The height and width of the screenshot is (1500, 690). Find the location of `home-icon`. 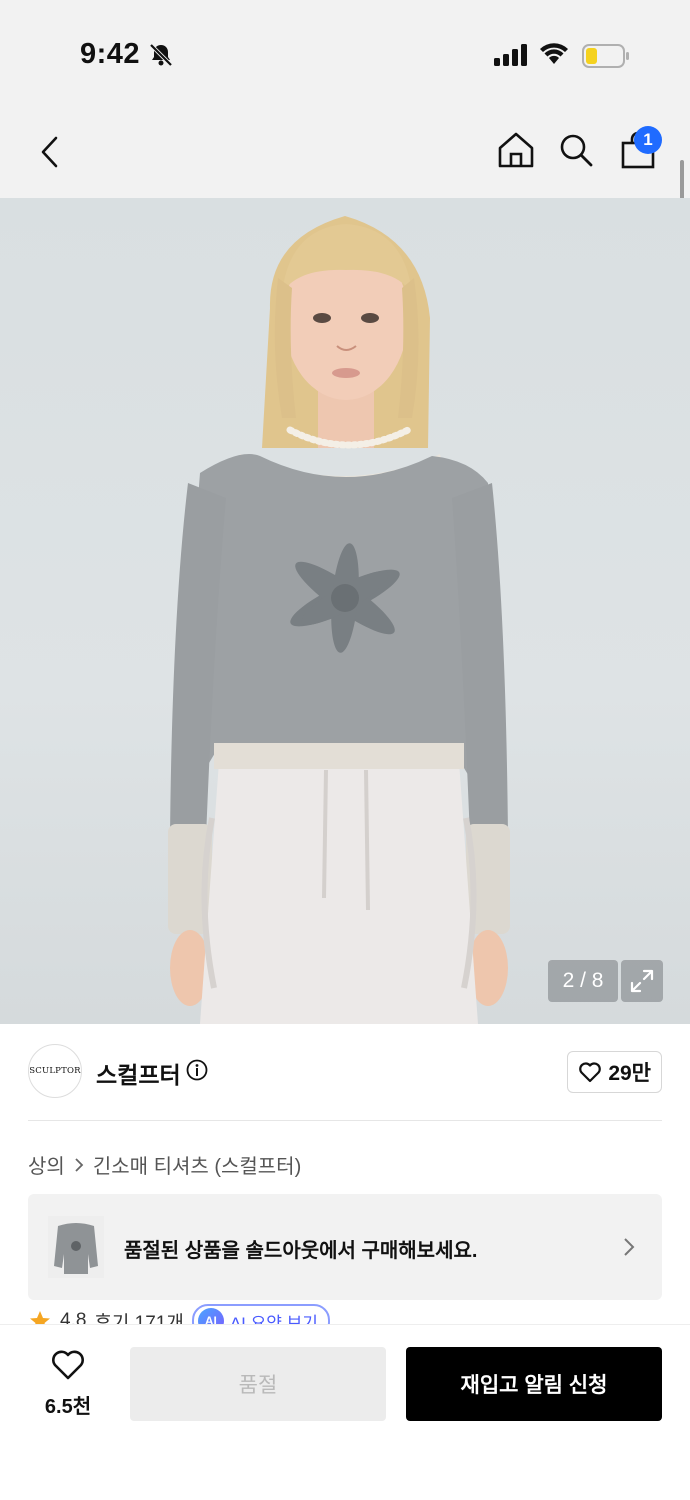

home-icon is located at coordinates (516, 150).